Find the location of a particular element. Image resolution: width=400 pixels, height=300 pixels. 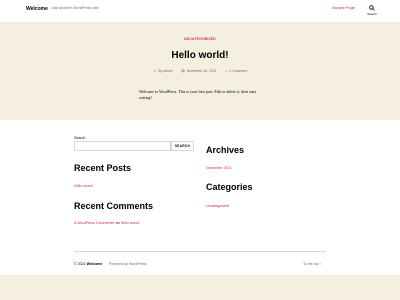

calendar-icon: ▤ is located at coordinates (183, 71).